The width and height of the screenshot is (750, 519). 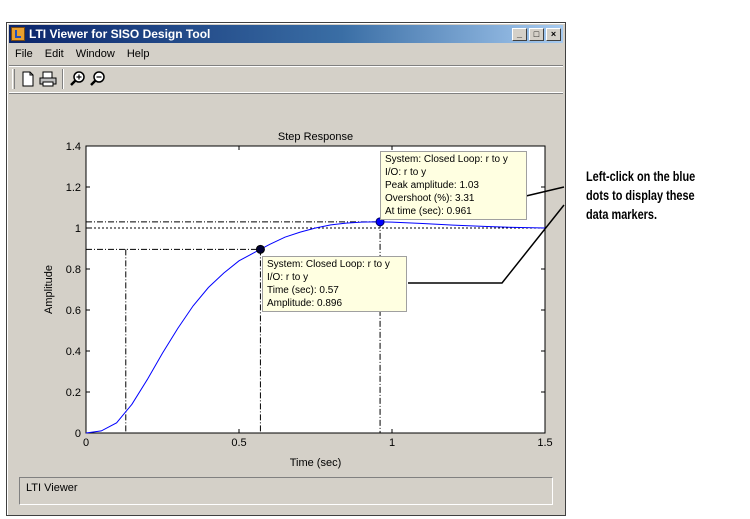 I want to click on y-tick-label: 0.8, so click(x=73, y=270).